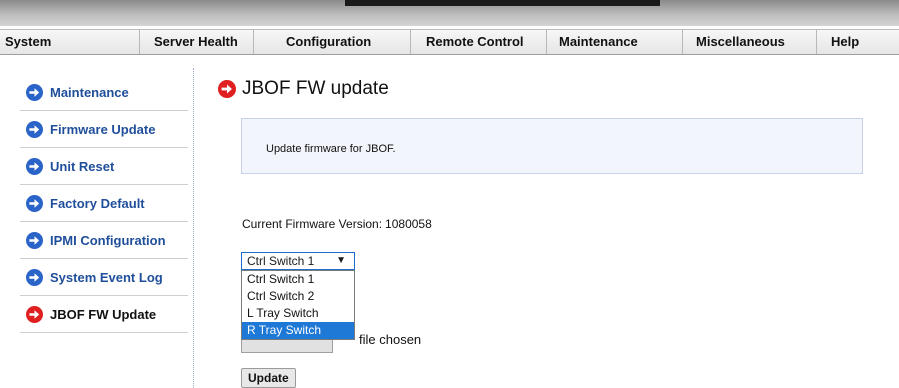  Describe the element at coordinates (281, 261) in the screenshot. I see `switch-select-value: Ctrl Switch 1` at that location.